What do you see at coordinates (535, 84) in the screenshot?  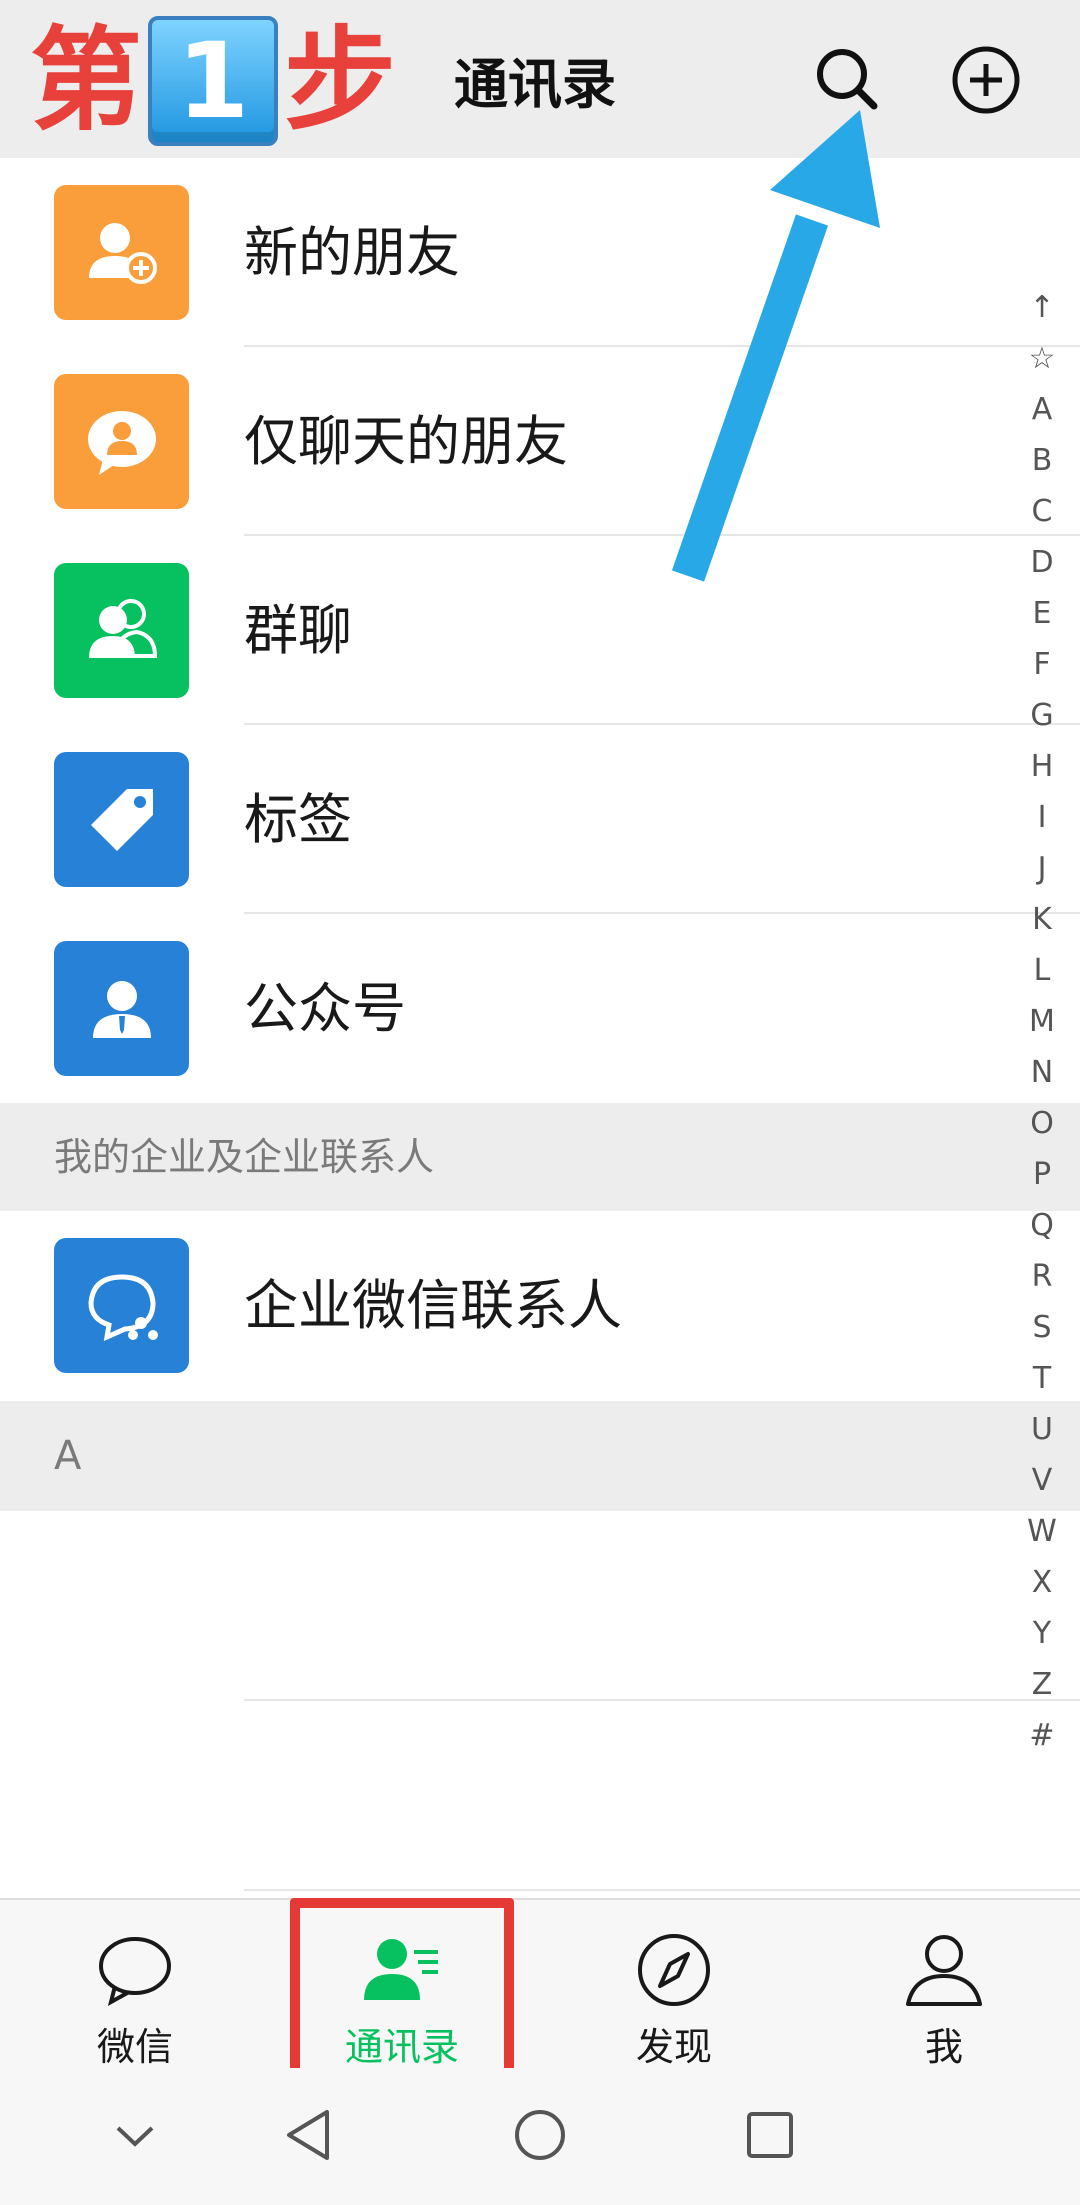 I see `page-title: 通讯录` at bounding box center [535, 84].